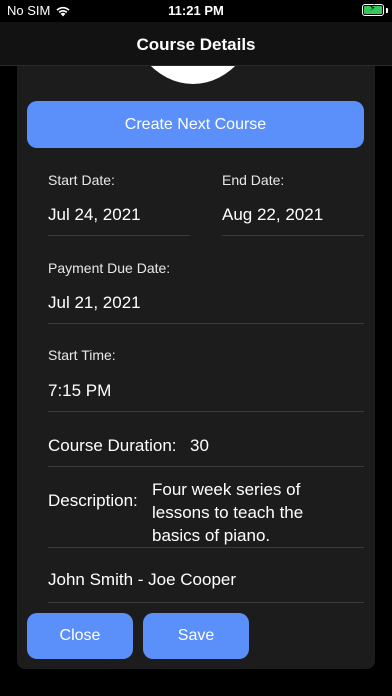  I want to click on payment-due-label: Payment Due Date:, so click(109, 268).